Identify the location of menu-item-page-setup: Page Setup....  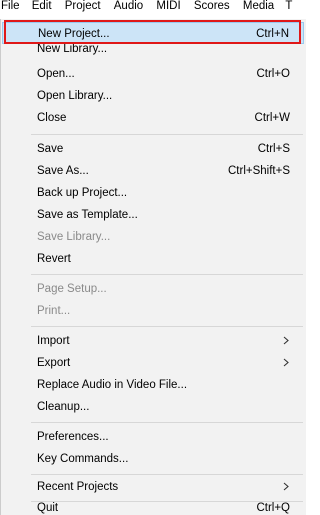
(153, 289).